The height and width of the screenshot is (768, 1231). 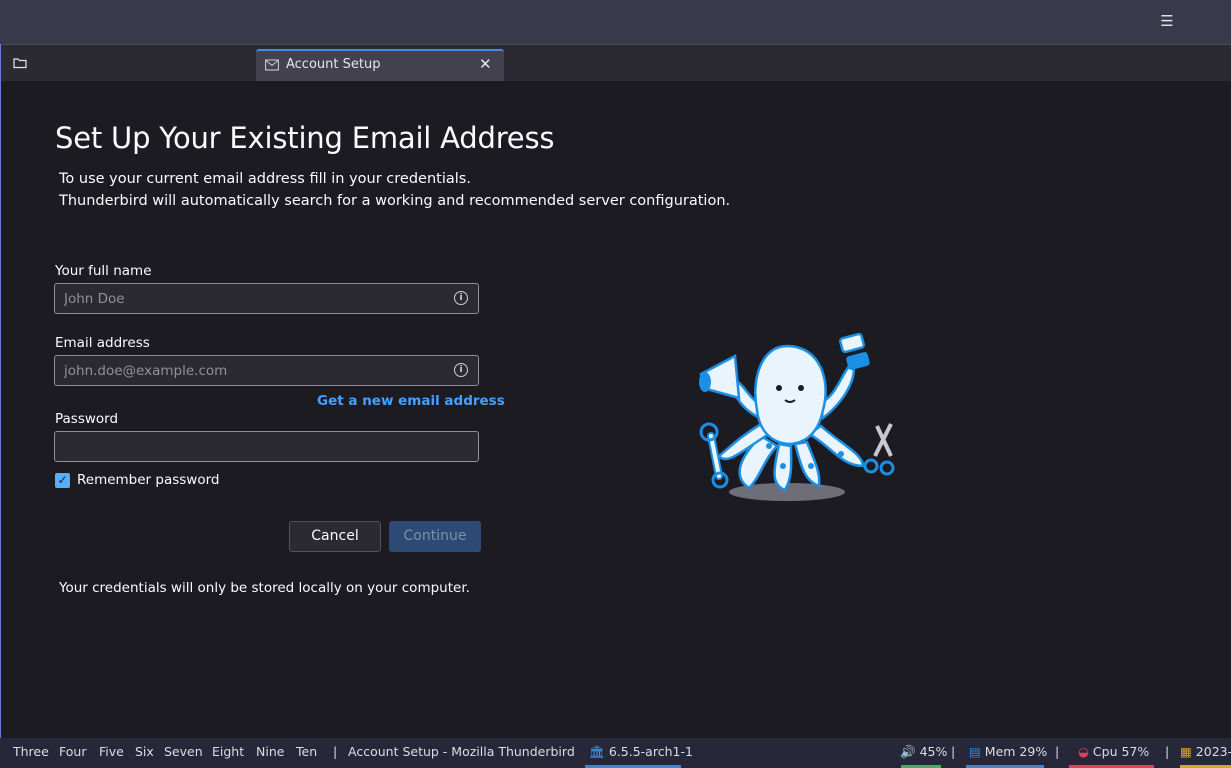 I want to click on date-value: 2023-, so click(x=1213, y=751).